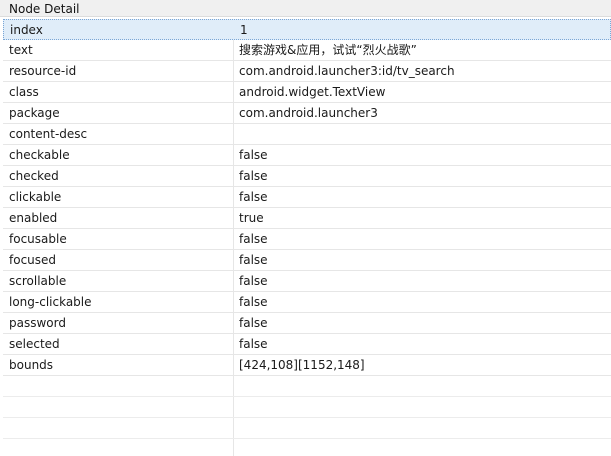  I want to click on table-row: index 1, so click(307, 29).